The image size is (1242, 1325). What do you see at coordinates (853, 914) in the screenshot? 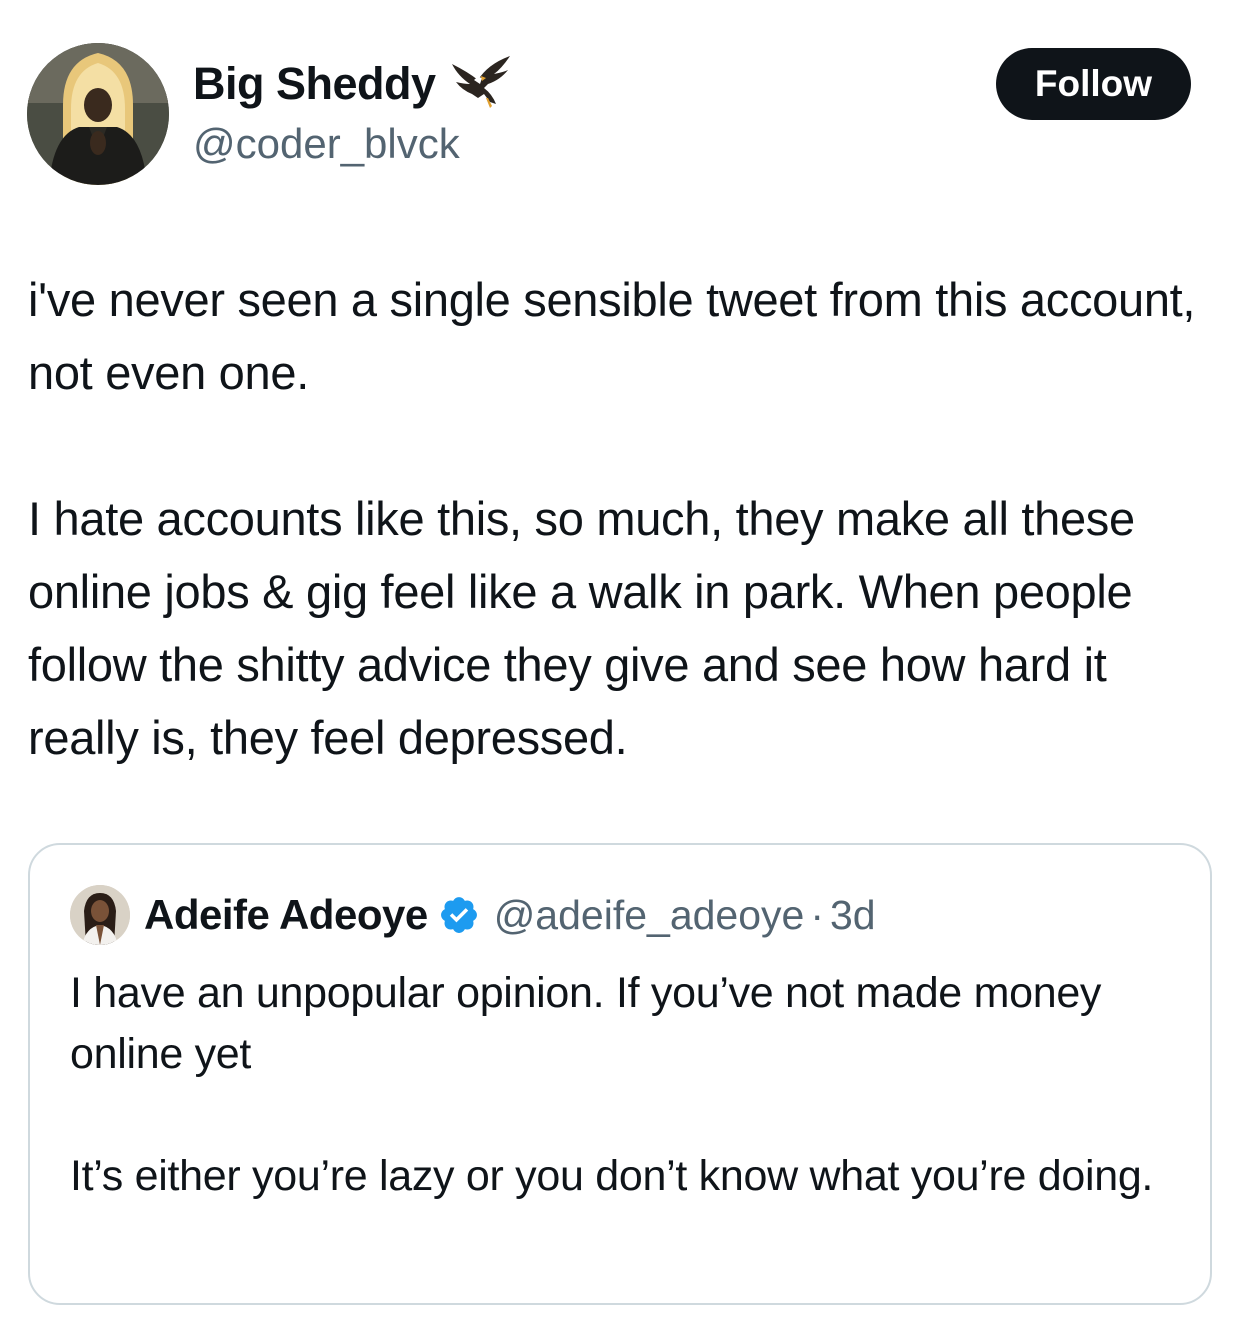
I see `quoted-tweet-time: 3d` at bounding box center [853, 914].